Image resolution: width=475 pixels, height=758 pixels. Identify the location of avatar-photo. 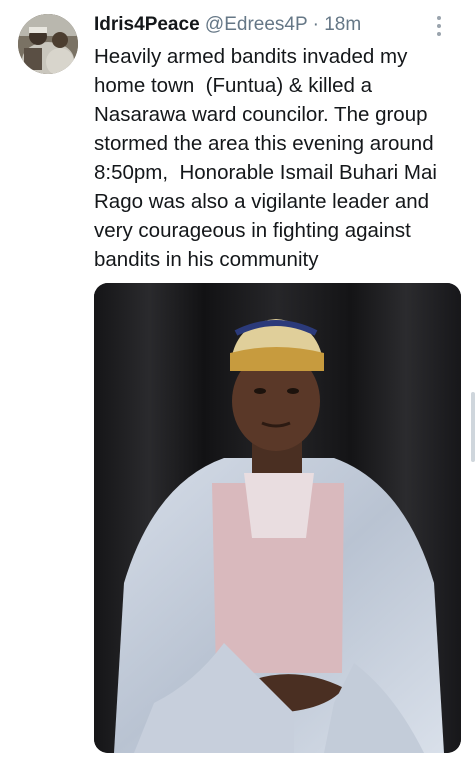
(48, 44).